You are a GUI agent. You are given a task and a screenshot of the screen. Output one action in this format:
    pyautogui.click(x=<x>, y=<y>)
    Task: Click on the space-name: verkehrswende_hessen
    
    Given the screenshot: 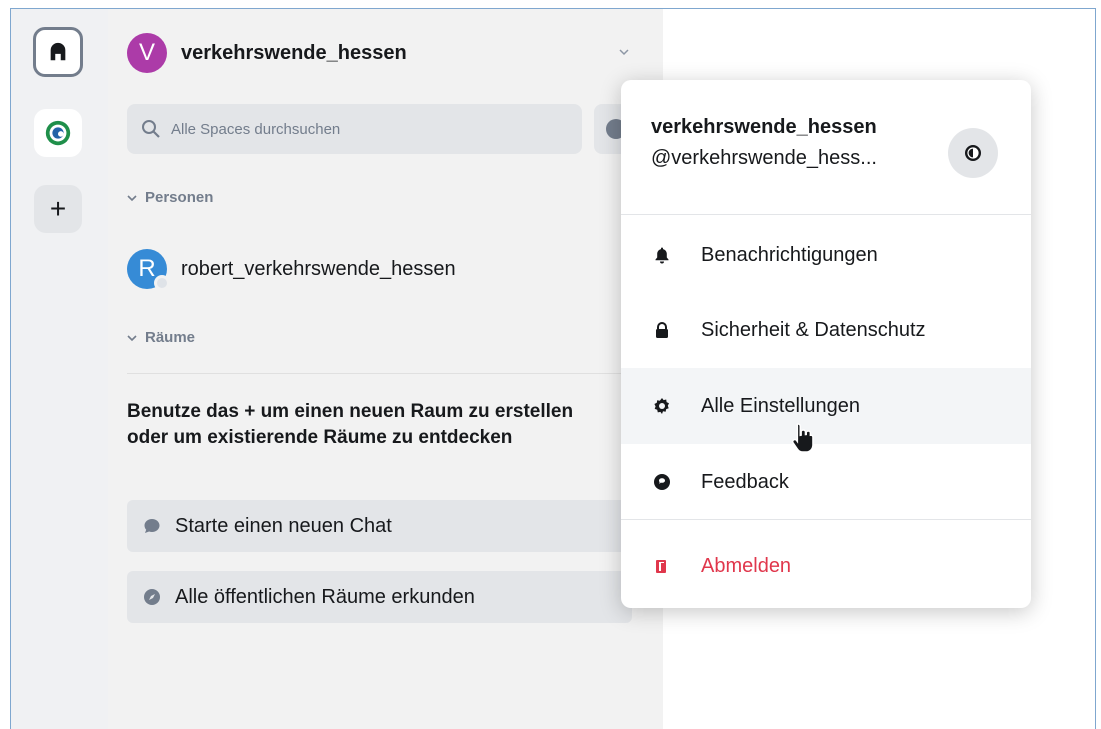 What is the action you would take?
    pyautogui.click(x=294, y=52)
    